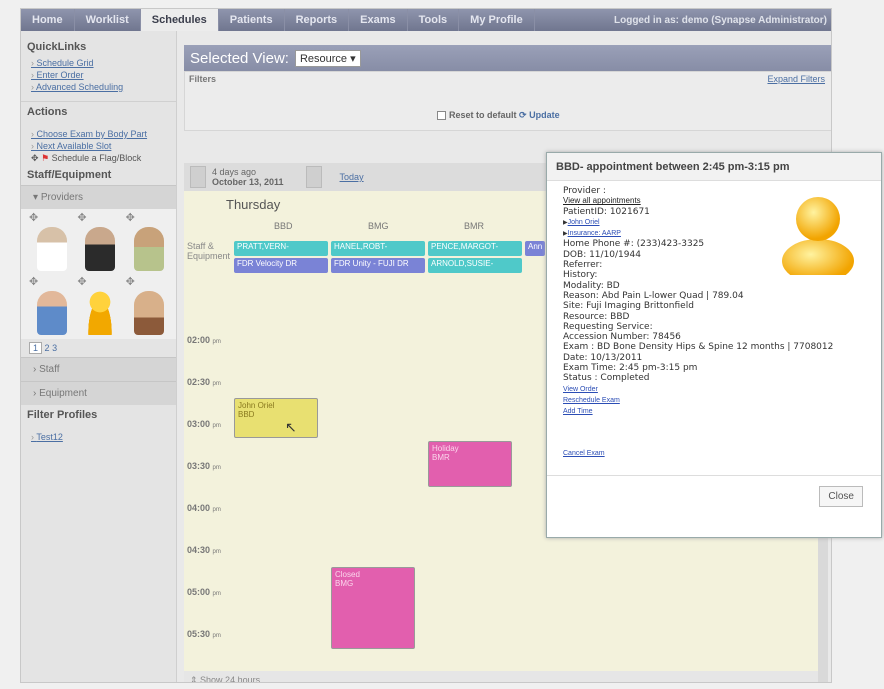 The width and height of the screenshot is (884, 689). What do you see at coordinates (378, 248) in the screenshot?
I see `staff-chip: HANEL,ROBT-` at bounding box center [378, 248].